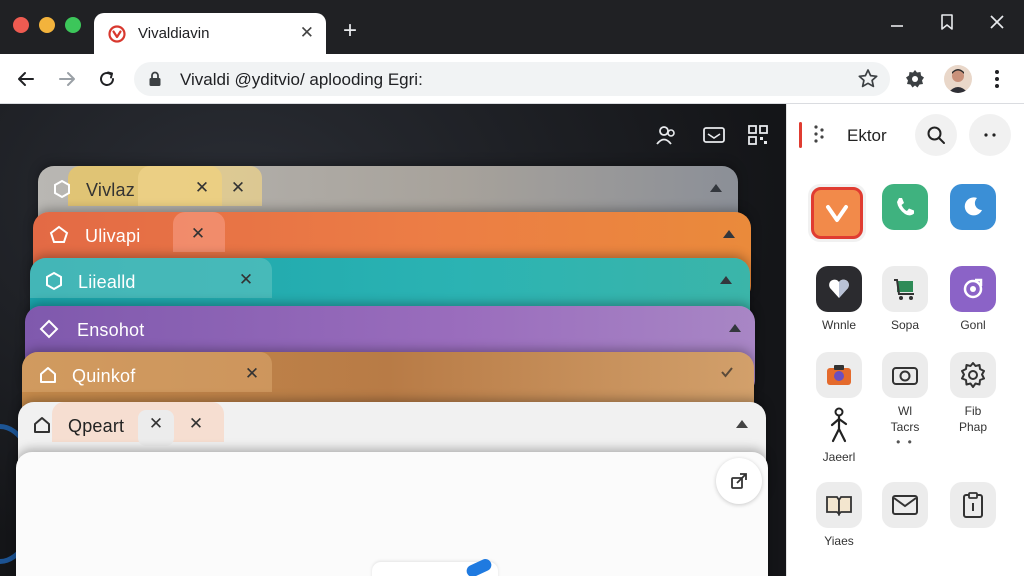  What do you see at coordinates (973, 426) in the screenshot?
I see `app-settings-label-2: Phap` at bounding box center [973, 426].